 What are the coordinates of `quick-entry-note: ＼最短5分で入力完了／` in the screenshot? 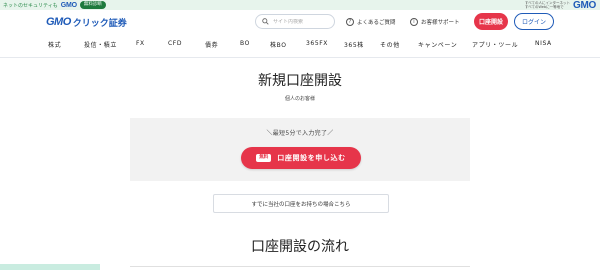 It's located at (300, 133).